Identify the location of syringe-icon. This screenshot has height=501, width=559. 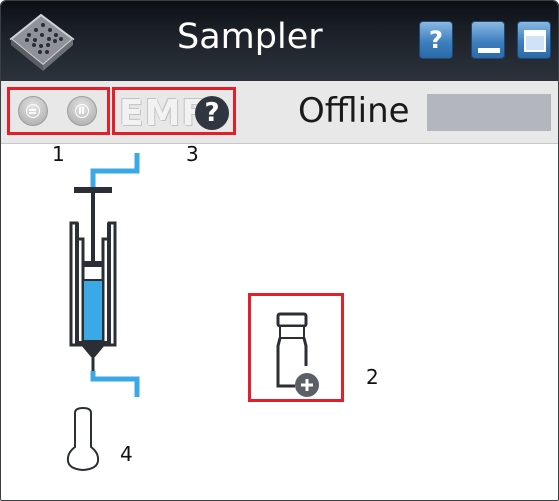
(104, 275).